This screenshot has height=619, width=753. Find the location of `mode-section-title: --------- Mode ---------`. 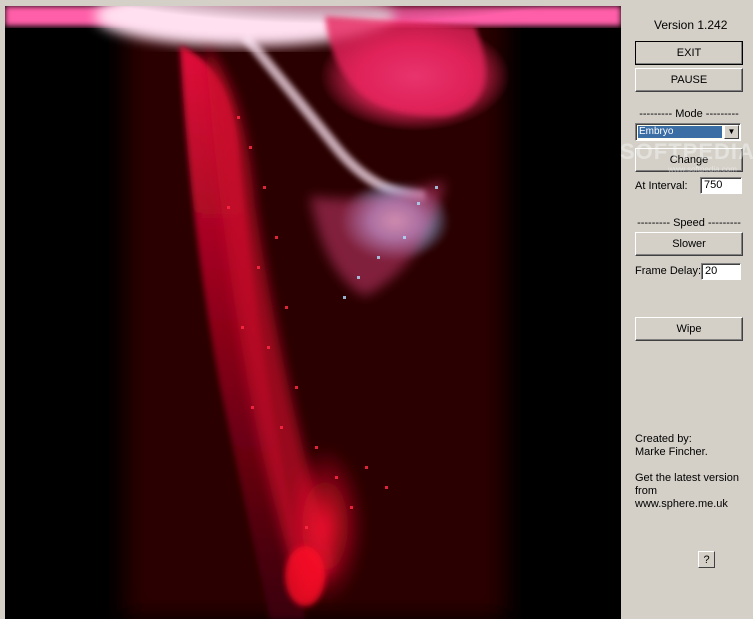

mode-section-title: --------- Mode --------- is located at coordinates (689, 114).